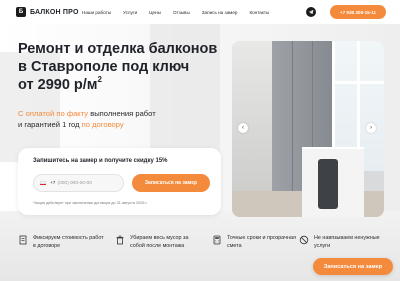 The height and width of the screenshot is (281, 400). I want to click on trash-icon, so click(120, 240).